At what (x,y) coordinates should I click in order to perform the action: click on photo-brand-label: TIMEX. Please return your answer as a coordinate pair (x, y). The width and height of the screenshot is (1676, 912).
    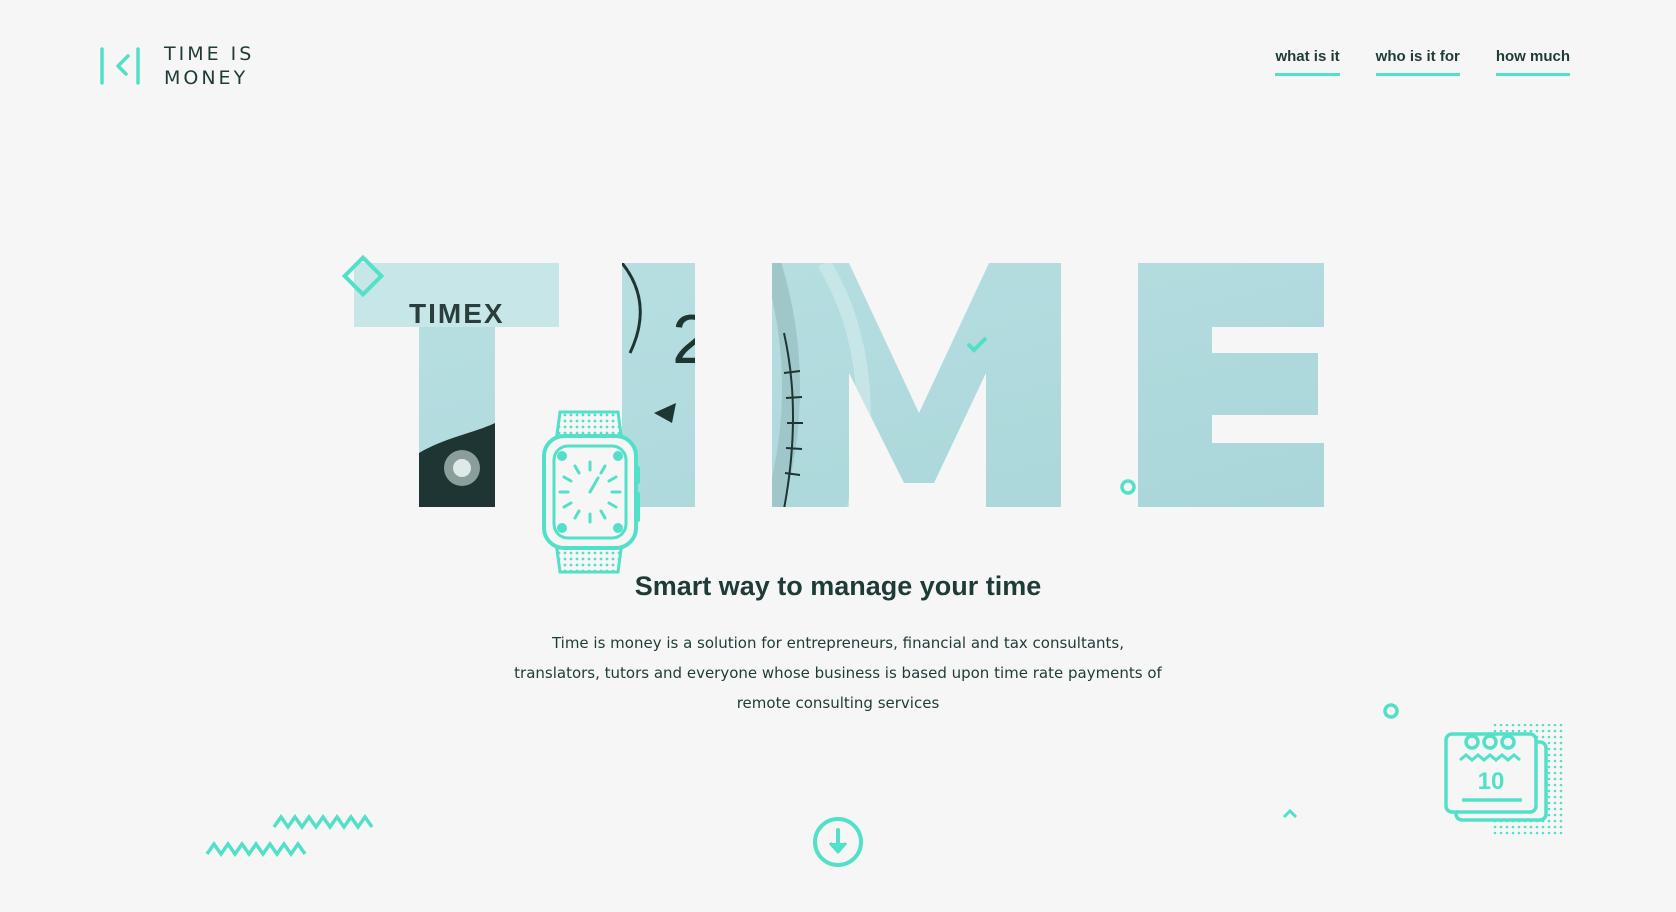
    Looking at the image, I should click on (457, 313).